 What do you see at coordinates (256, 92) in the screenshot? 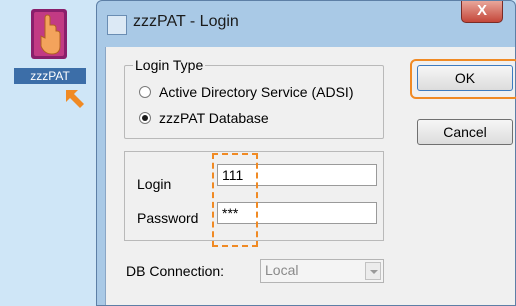
I see `radio-adsi-label: Active Directory Service (ADSI)` at bounding box center [256, 92].